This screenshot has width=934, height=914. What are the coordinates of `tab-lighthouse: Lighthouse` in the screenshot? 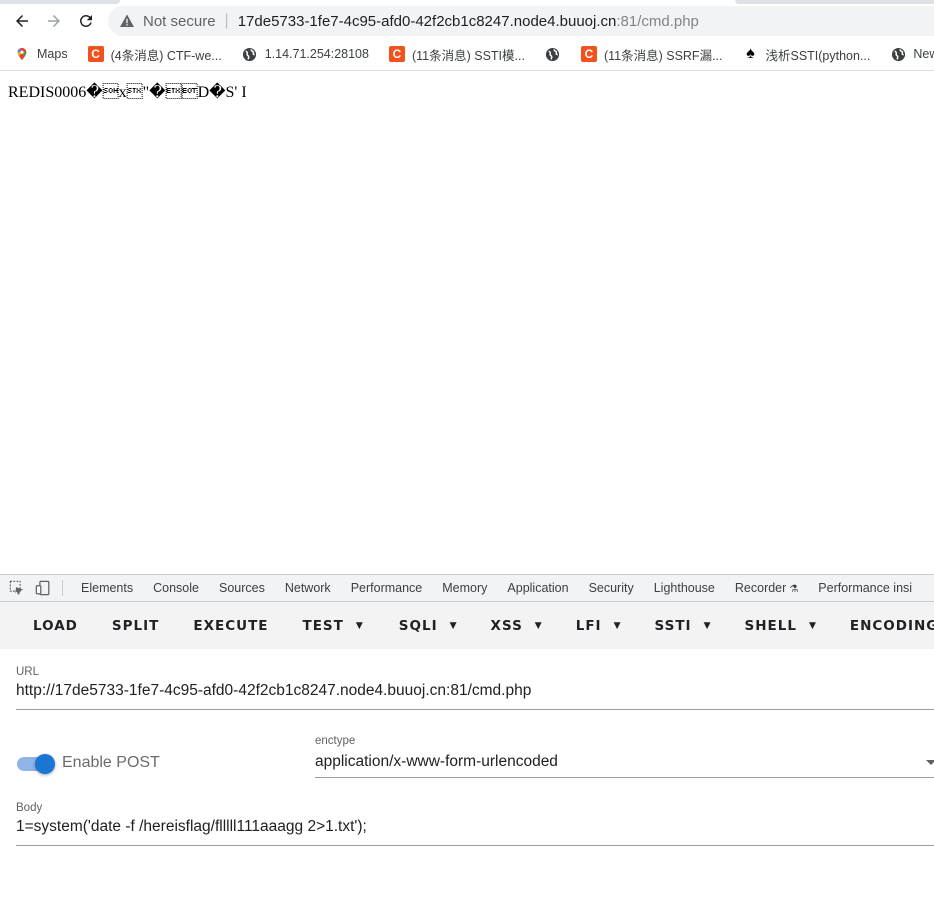 It's located at (684, 588).